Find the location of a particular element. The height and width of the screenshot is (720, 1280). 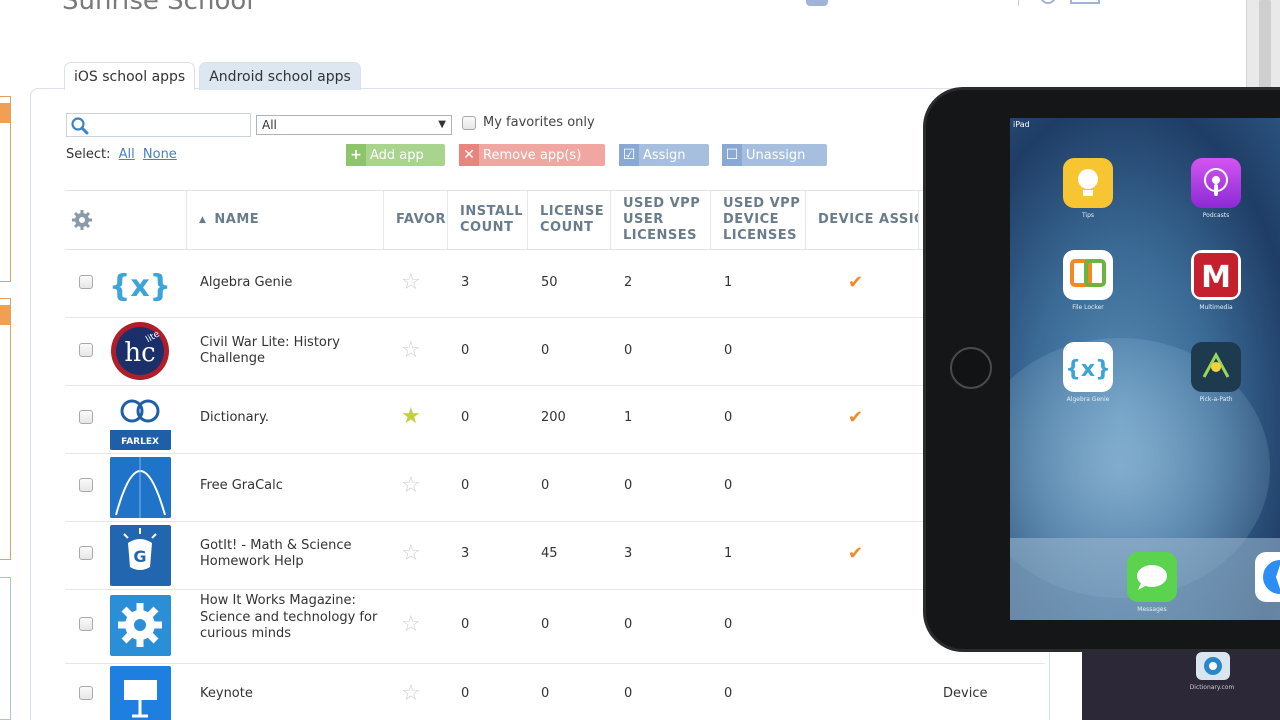

plus-icon: + is located at coordinates (356, 155).